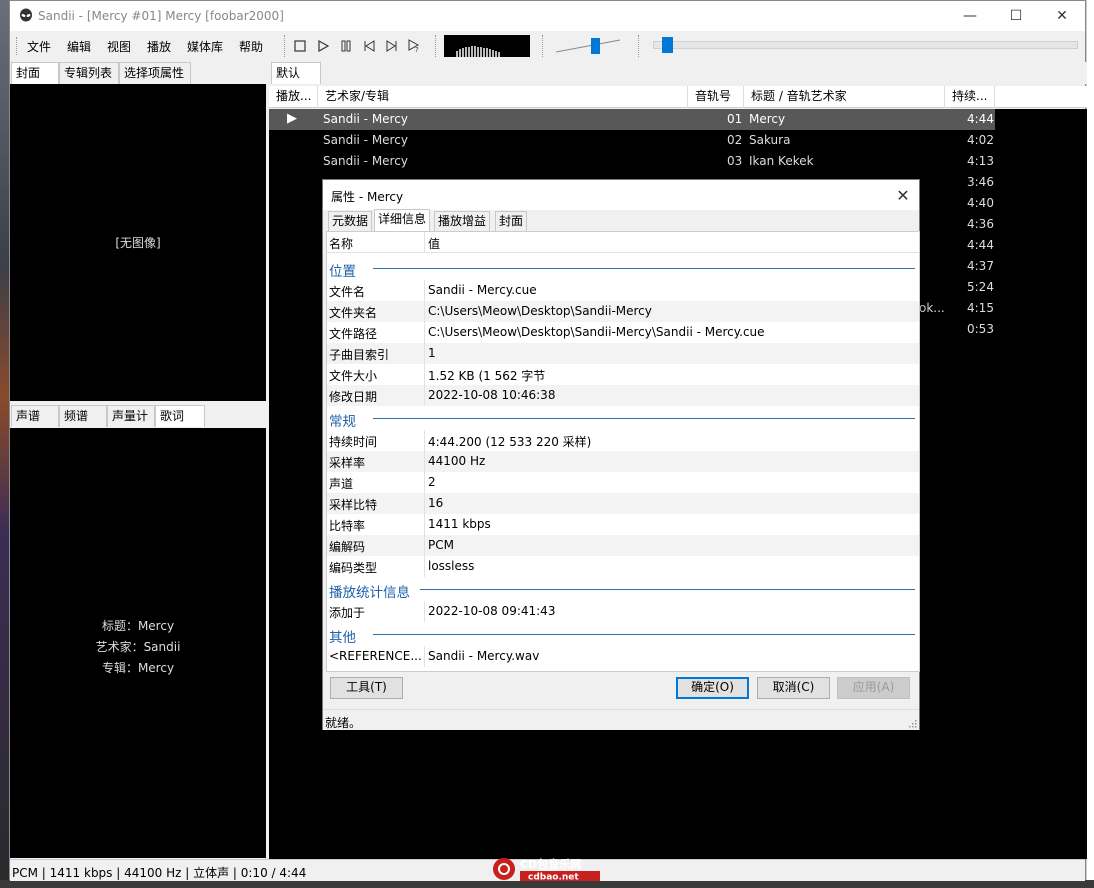 This screenshot has height=888, width=1094. What do you see at coordinates (903, 195) in the screenshot?
I see `dialog-close-button: ✕` at bounding box center [903, 195].